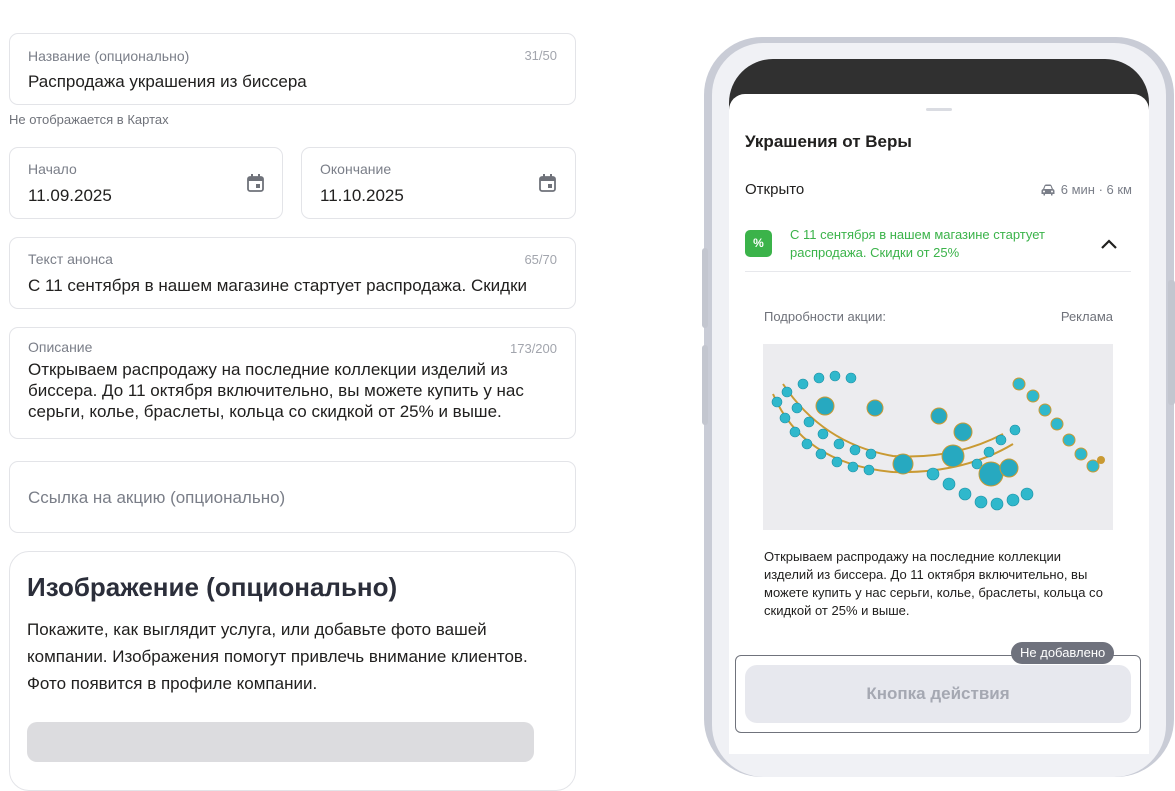 The image size is (1175, 791). I want to click on image-section-title: Изображение (опционально), so click(212, 587).